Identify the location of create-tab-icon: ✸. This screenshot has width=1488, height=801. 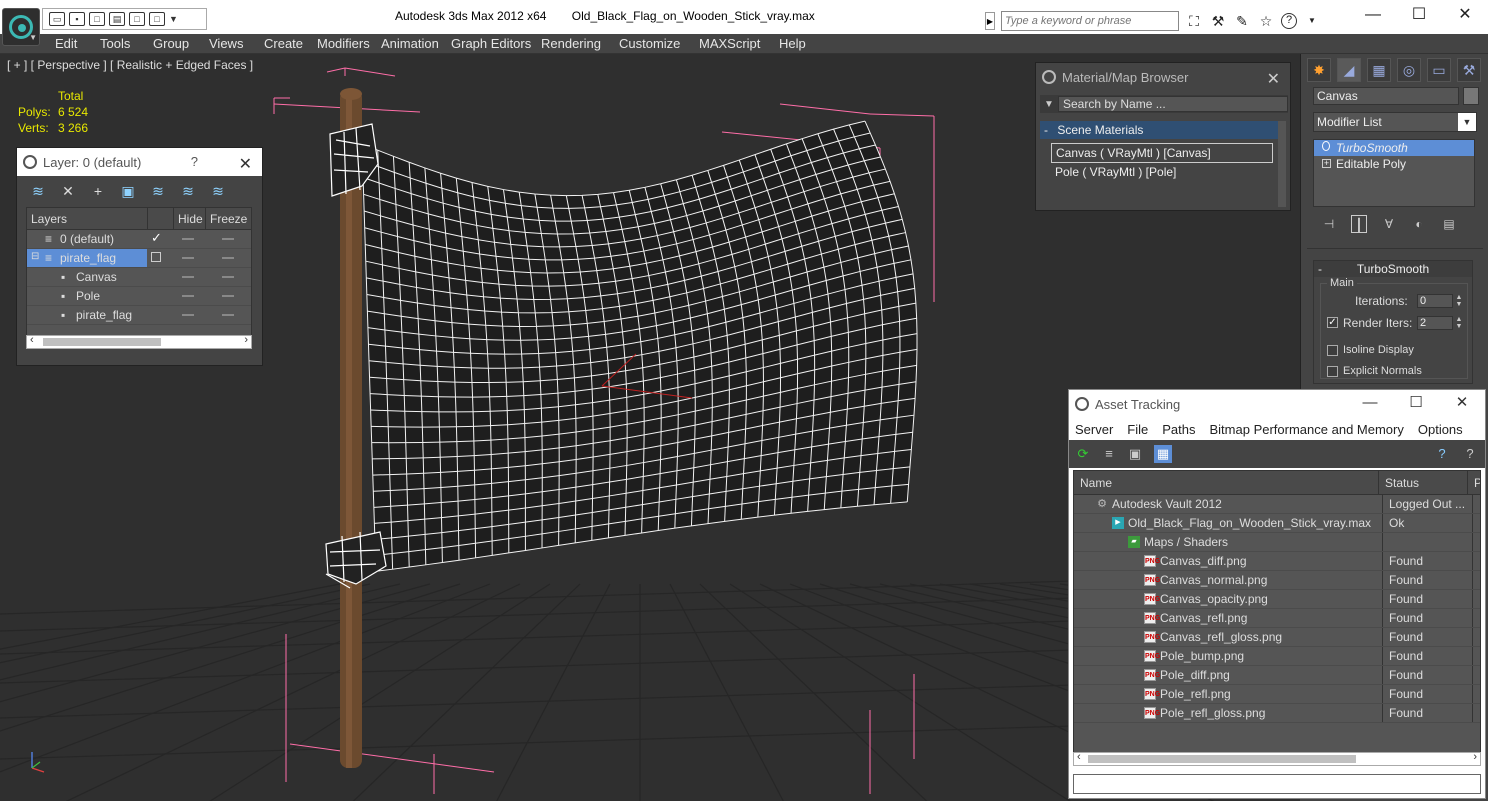
(1319, 70).